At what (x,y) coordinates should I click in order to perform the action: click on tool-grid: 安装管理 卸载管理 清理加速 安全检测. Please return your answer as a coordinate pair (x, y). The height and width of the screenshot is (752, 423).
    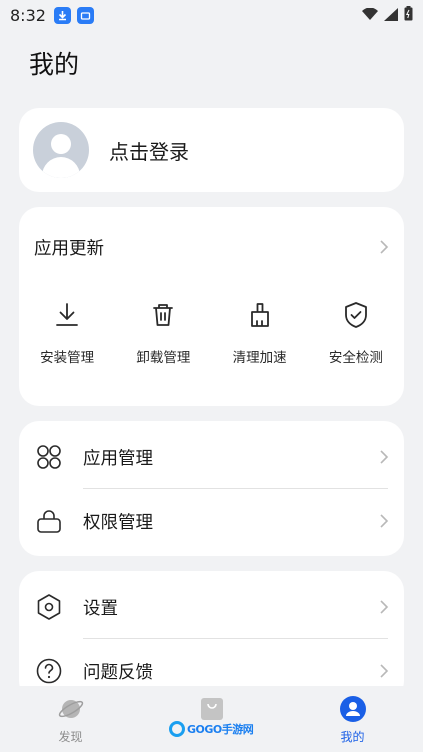
    Looking at the image, I should click on (211, 333).